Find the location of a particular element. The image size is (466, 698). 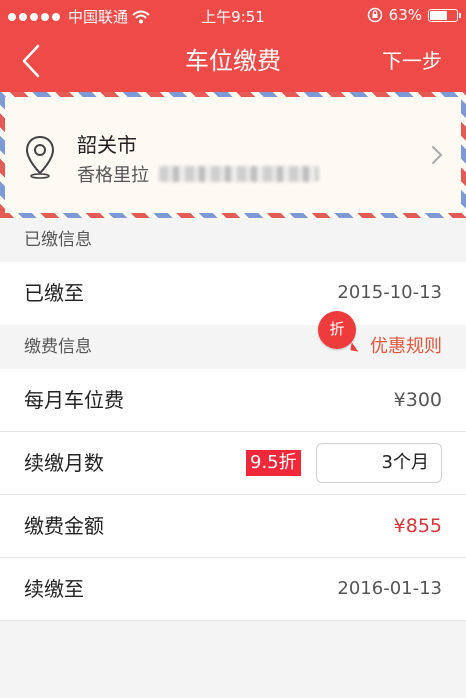

paid-until-label: 已缴至 is located at coordinates (54, 293).